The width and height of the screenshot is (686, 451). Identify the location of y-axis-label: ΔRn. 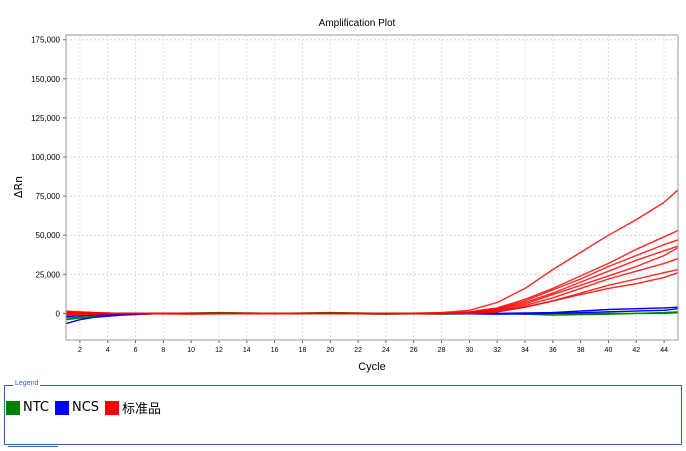
(18, 187).